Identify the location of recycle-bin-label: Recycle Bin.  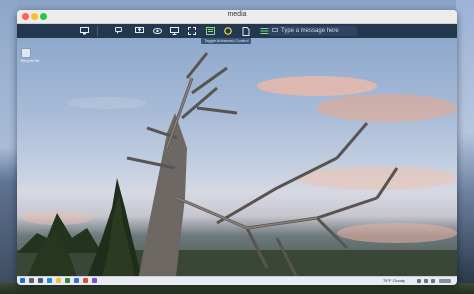
(30, 61).